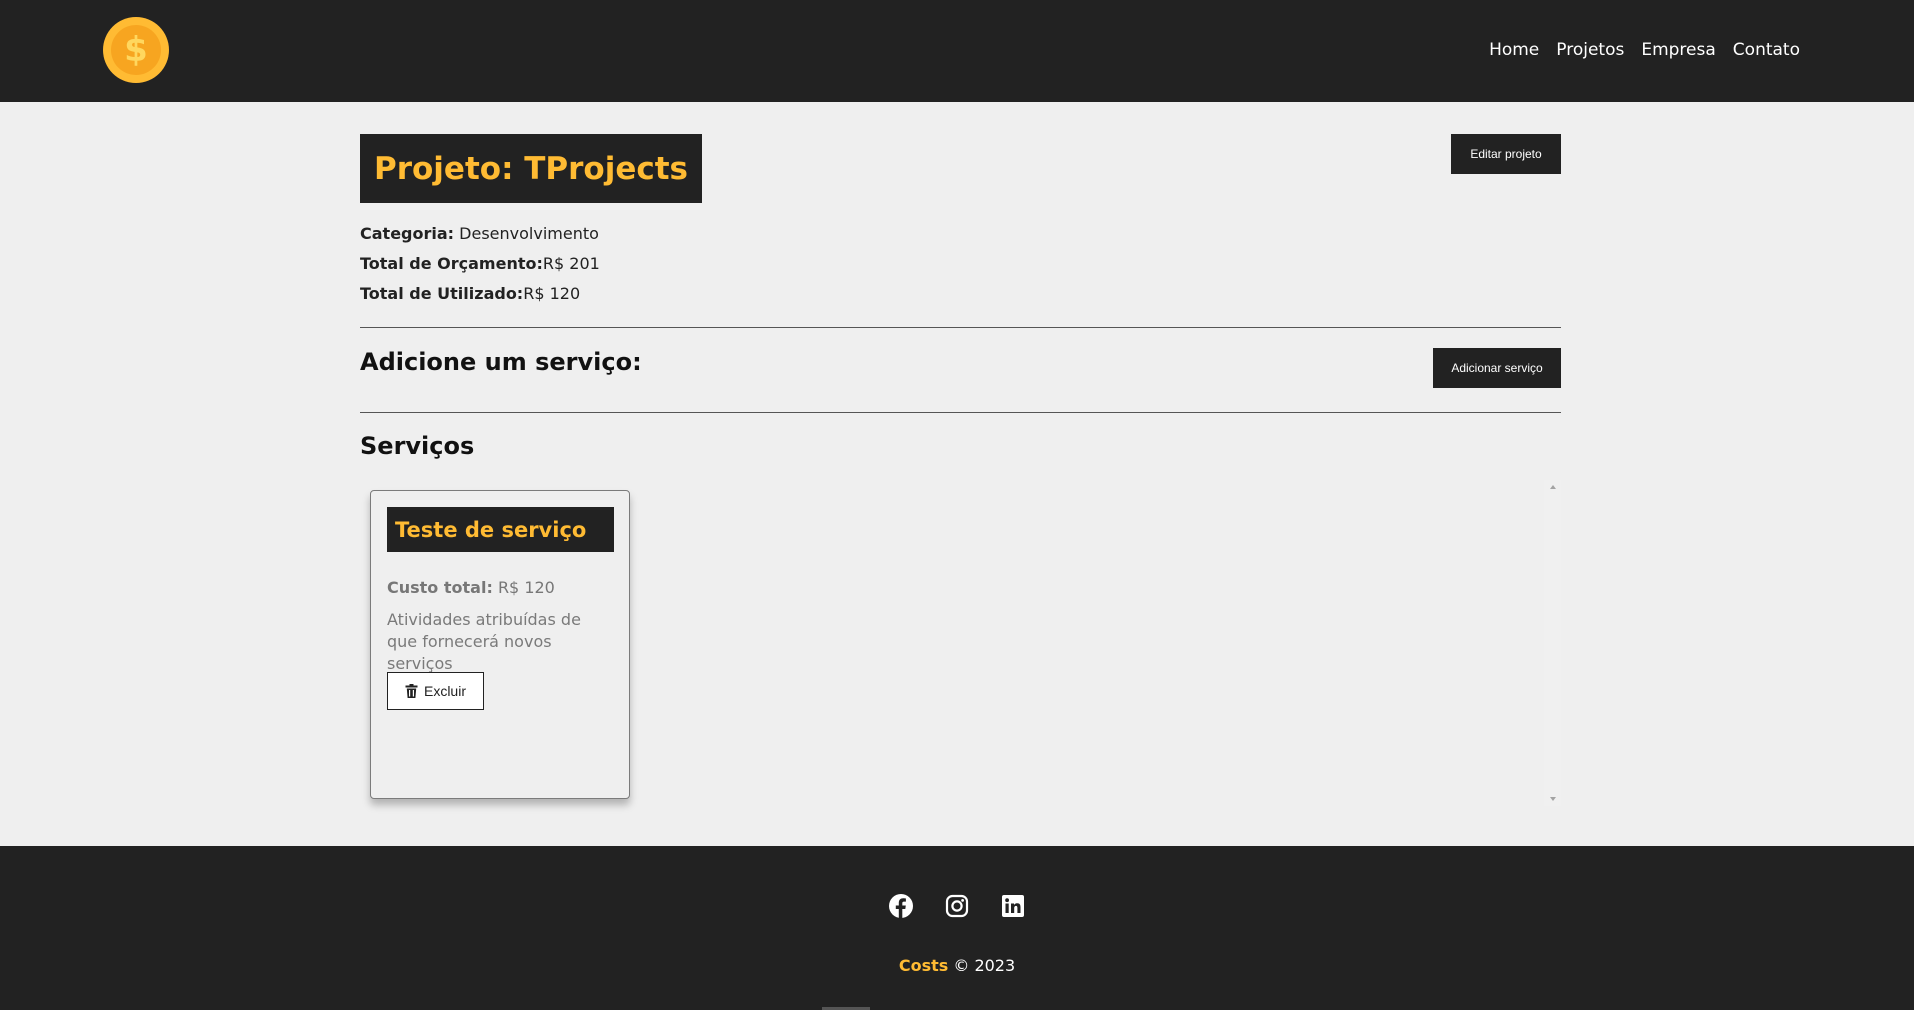  Describe the element at coordinates (1552, 643) in the screenshot. I see `services-scrollbar` at that location.